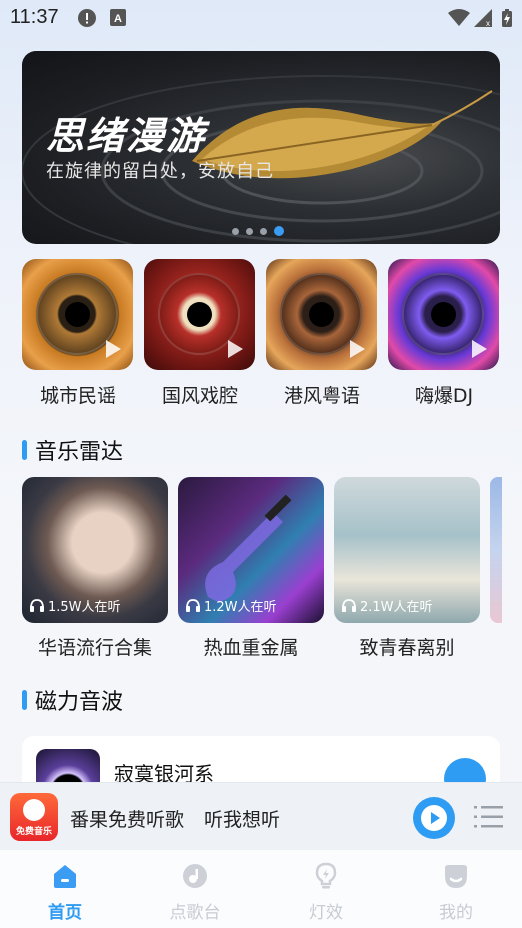 The width and height of the screenshot is (522, 928). Describe the element at coordinates (195, 876) in the screenshot. I see `music-note-icon` at that location.